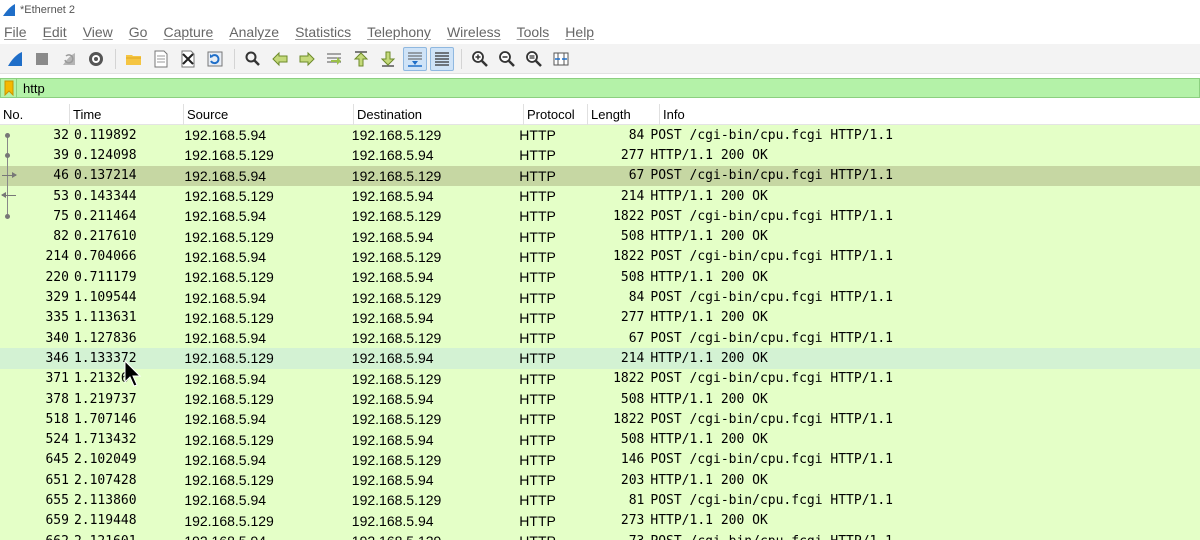 The height and width of the screenshot is (540, 1200). Describe the element at coordinates (709, 358) in the screenshot. I see `packet-info: HTTP/1.1 200 OK` at that location.